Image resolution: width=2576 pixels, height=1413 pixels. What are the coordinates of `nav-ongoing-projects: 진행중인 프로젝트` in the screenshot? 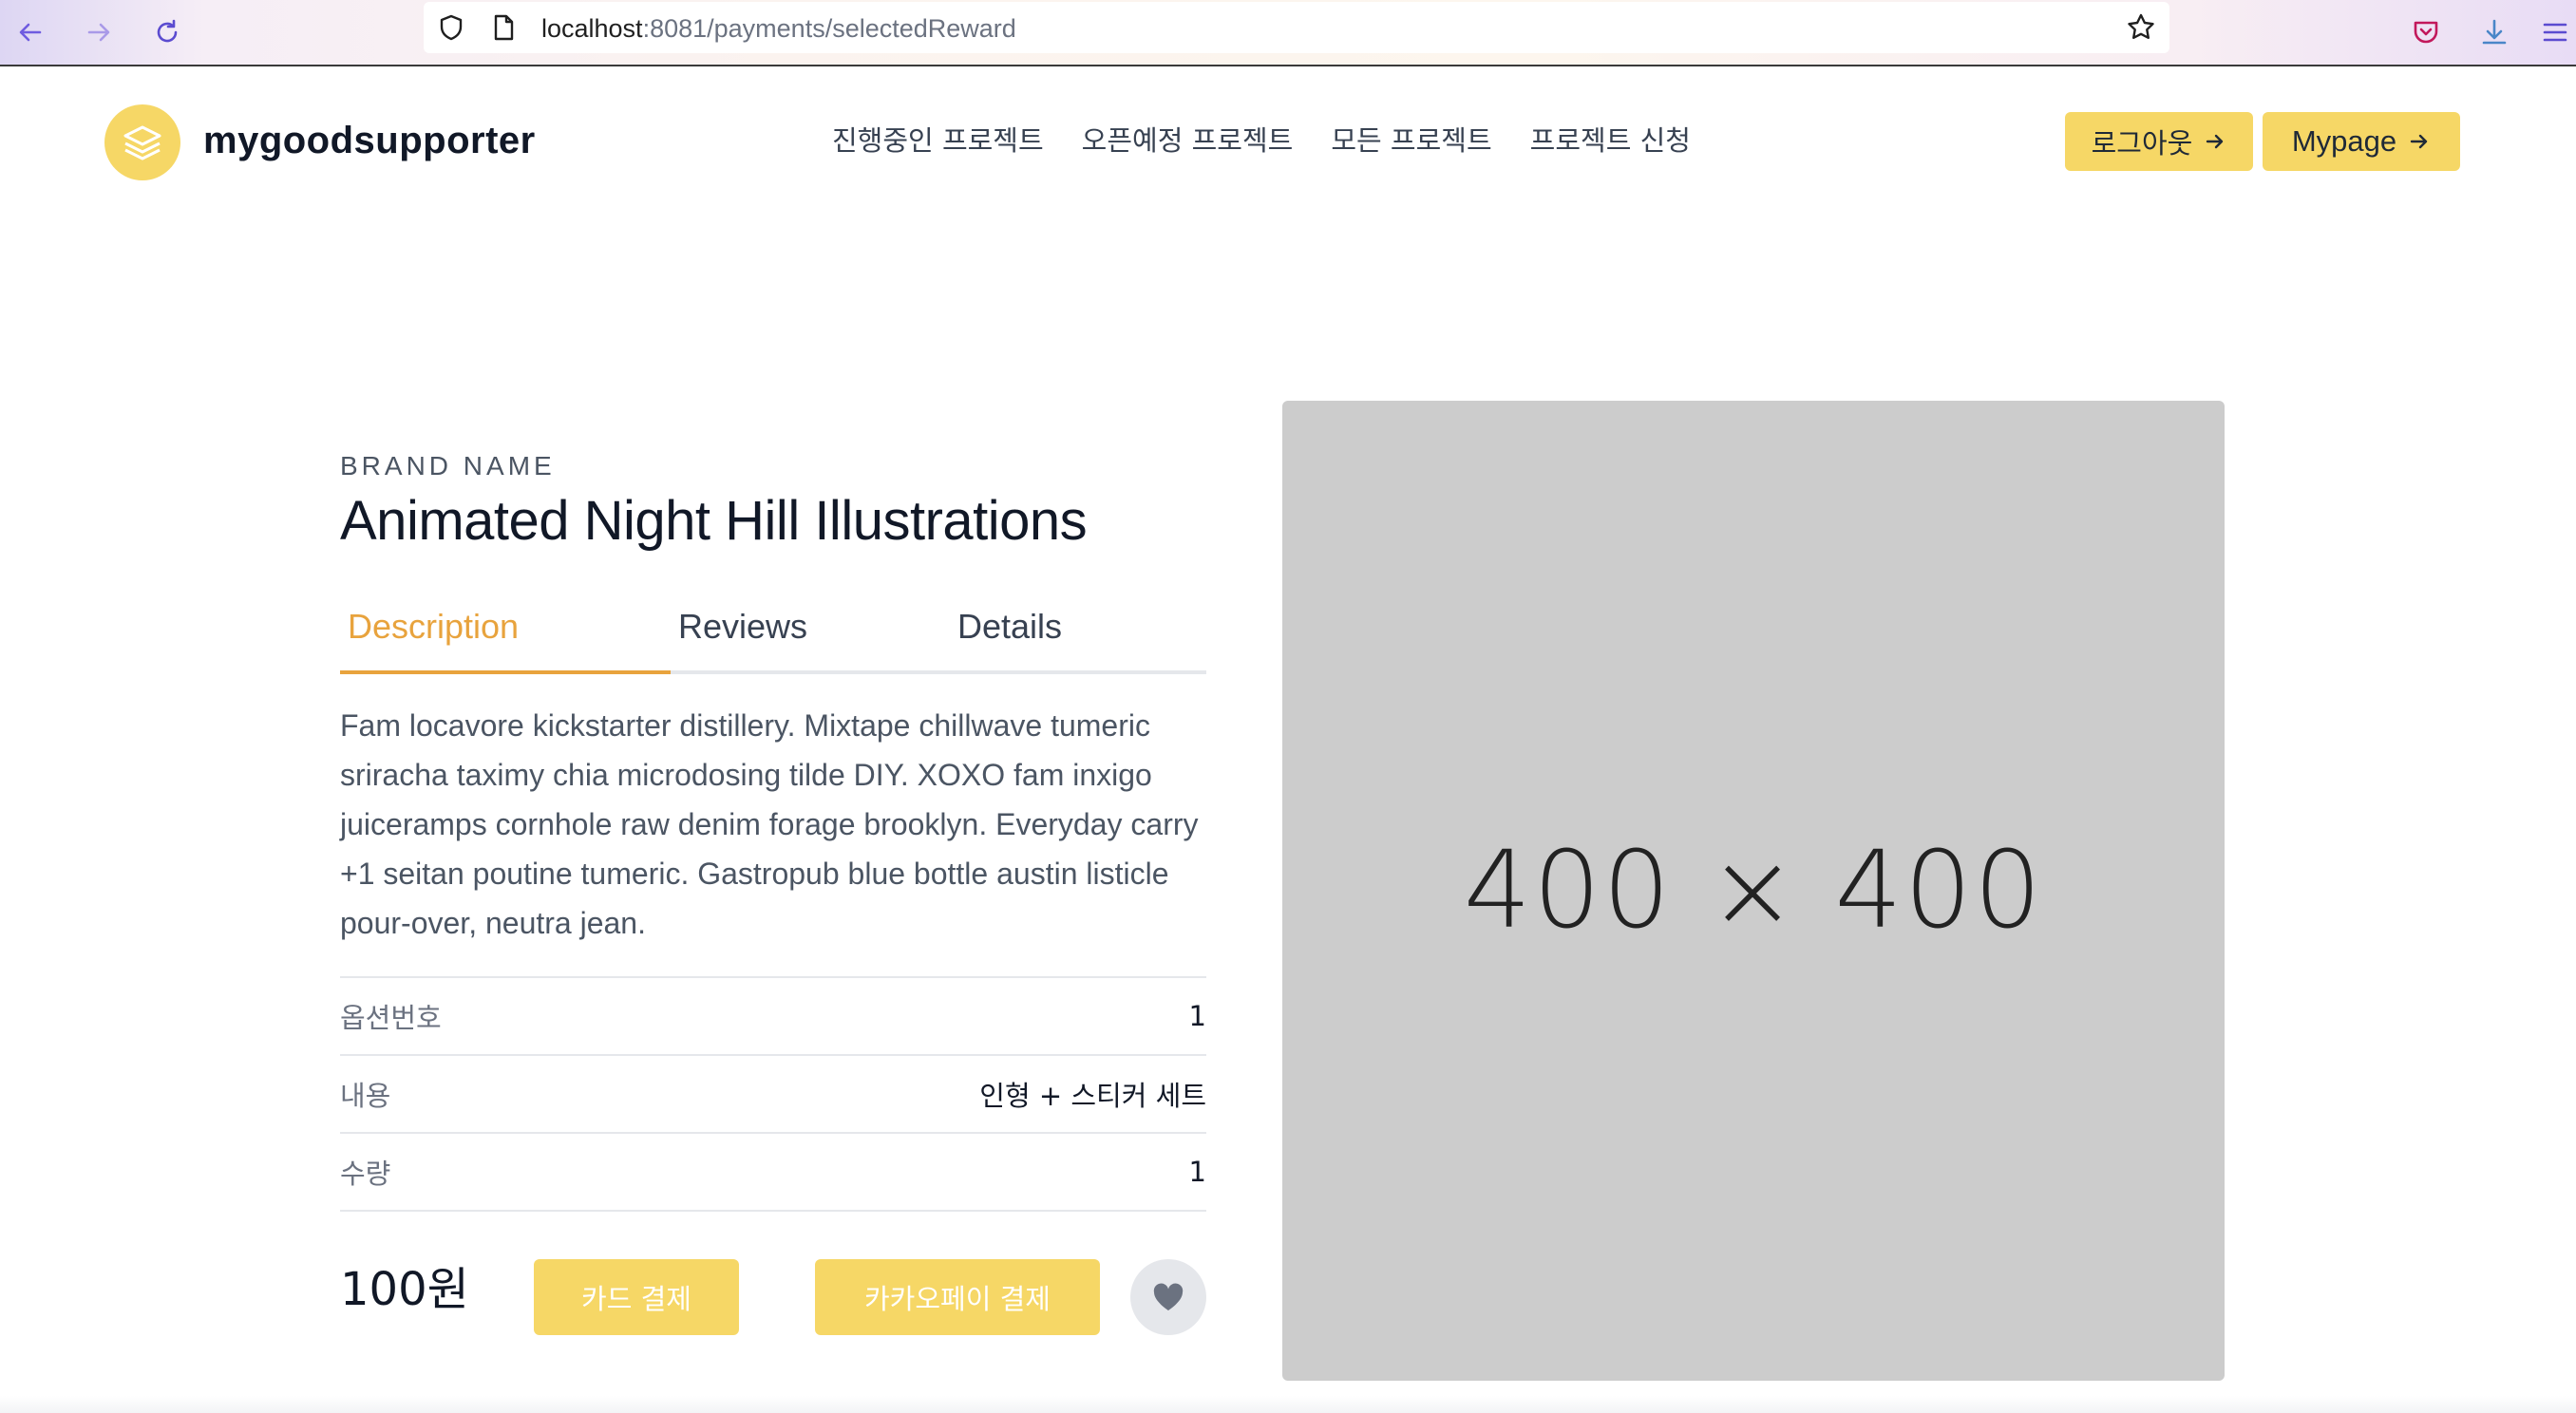 It's located at (938, 141).